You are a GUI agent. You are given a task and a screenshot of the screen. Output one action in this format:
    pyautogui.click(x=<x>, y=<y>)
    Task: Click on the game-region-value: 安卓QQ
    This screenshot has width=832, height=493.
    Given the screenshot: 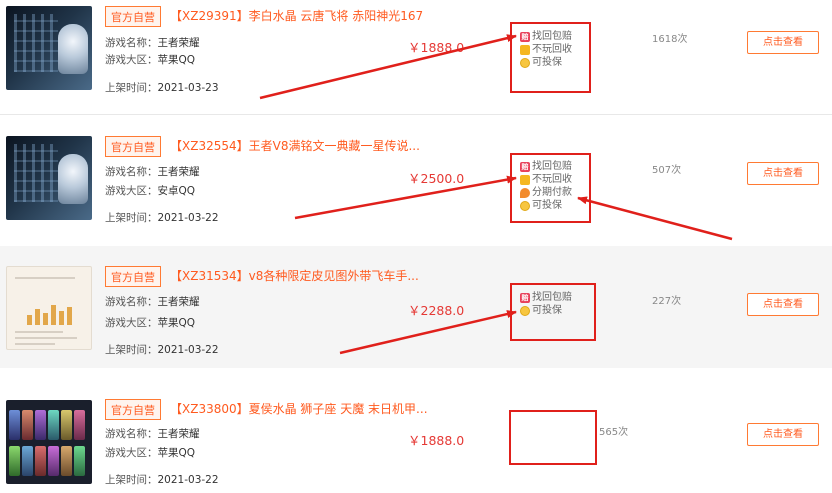 What is the action you would take?
    pyautogui.click(x=176, y=191)
    